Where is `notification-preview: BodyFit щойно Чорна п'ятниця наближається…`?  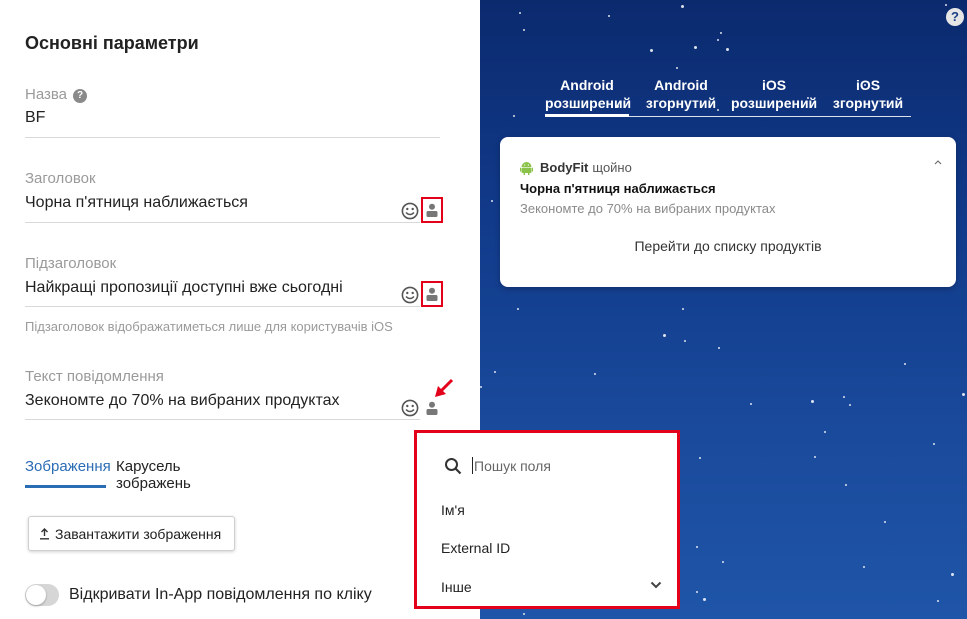
notification-preview: BodyFit щойно Чорна п'ятниця наближається… is located at coordinates (728, 212).